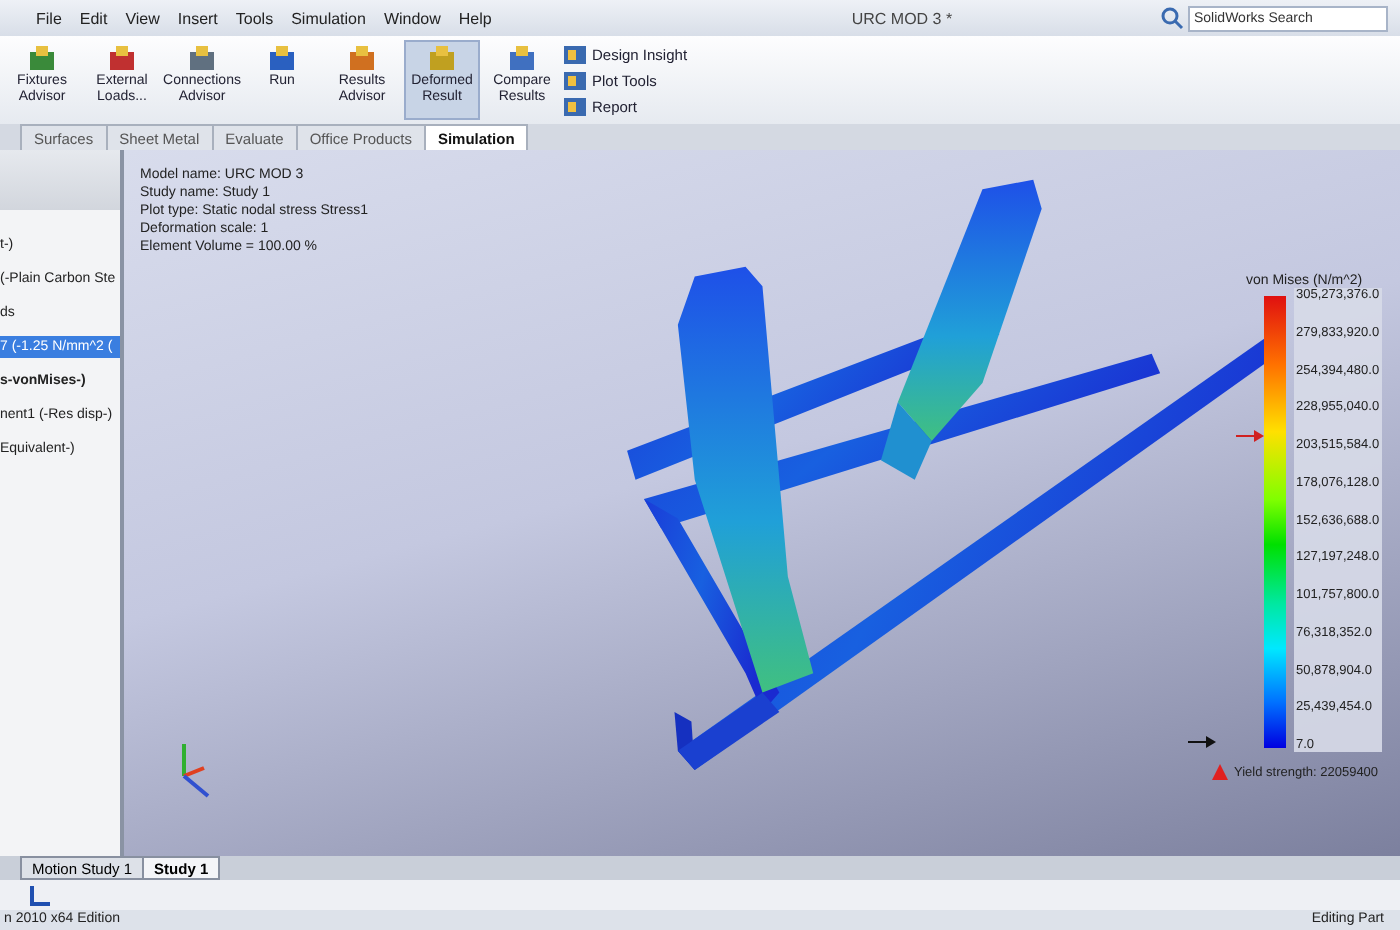 This screenshot has height=930, width=1400. Describe the element at coordinates (1250, 436) in the screenshot. I see `yield-pointer-icon` at that location.